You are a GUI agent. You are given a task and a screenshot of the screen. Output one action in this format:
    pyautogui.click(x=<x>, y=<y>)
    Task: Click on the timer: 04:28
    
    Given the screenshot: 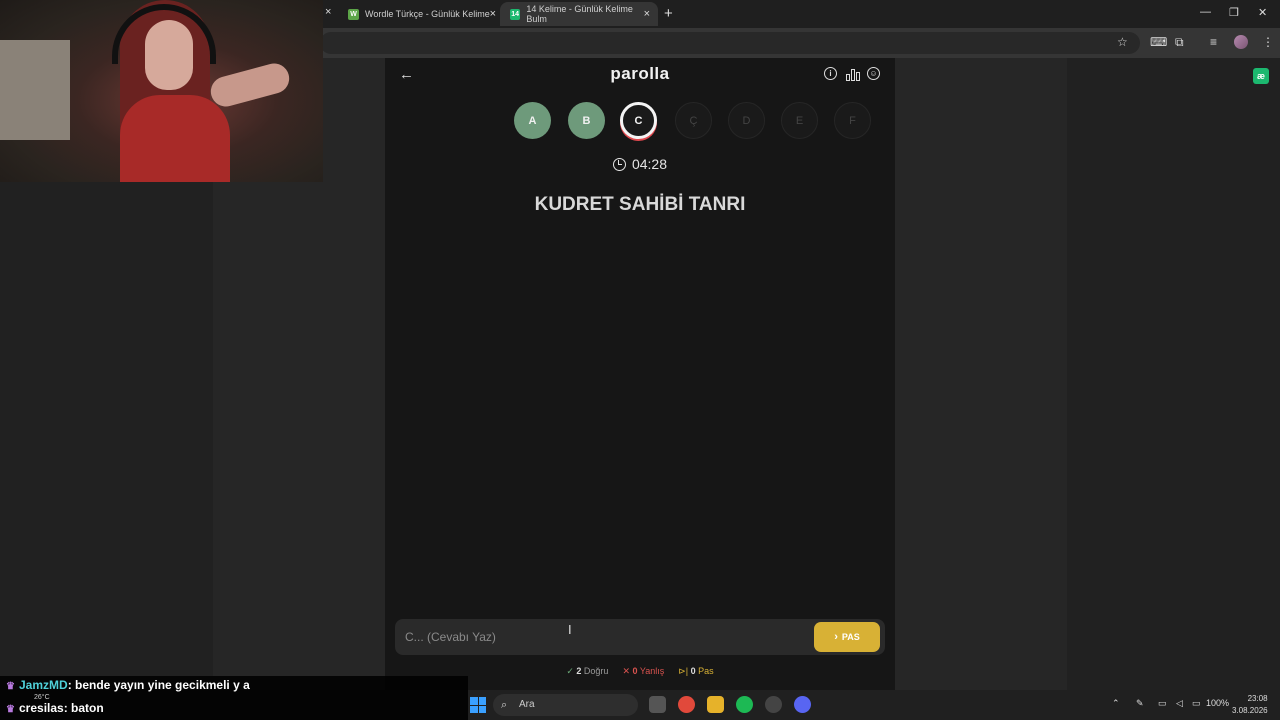 What is the action you would take?
    pyautogui.click(x=640, y=164)
    